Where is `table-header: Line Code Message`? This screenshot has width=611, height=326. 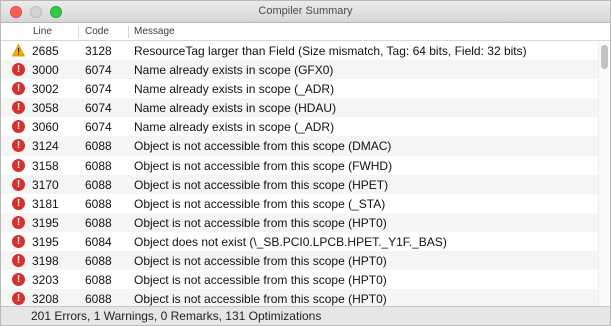
table-header: Line Code Message is located at coordinates (305, 32).